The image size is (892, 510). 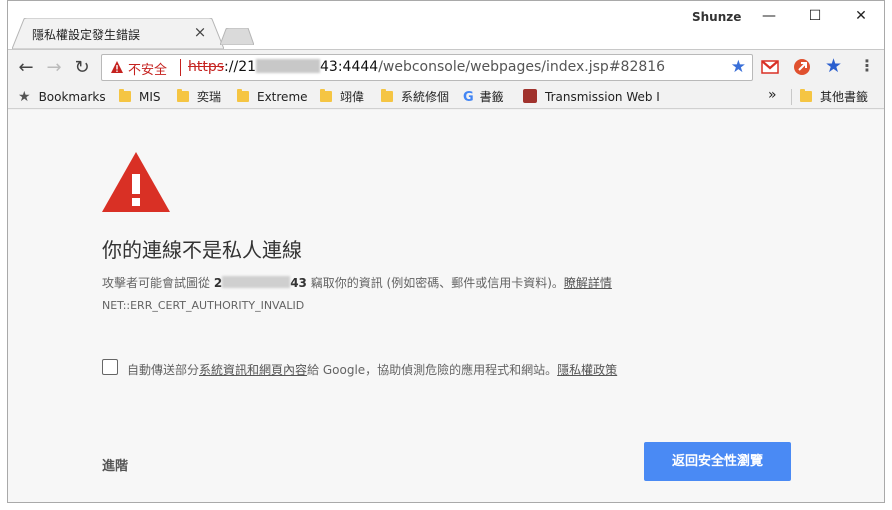 I want to click on send-report-checkbox, so click(x=110, y=367).